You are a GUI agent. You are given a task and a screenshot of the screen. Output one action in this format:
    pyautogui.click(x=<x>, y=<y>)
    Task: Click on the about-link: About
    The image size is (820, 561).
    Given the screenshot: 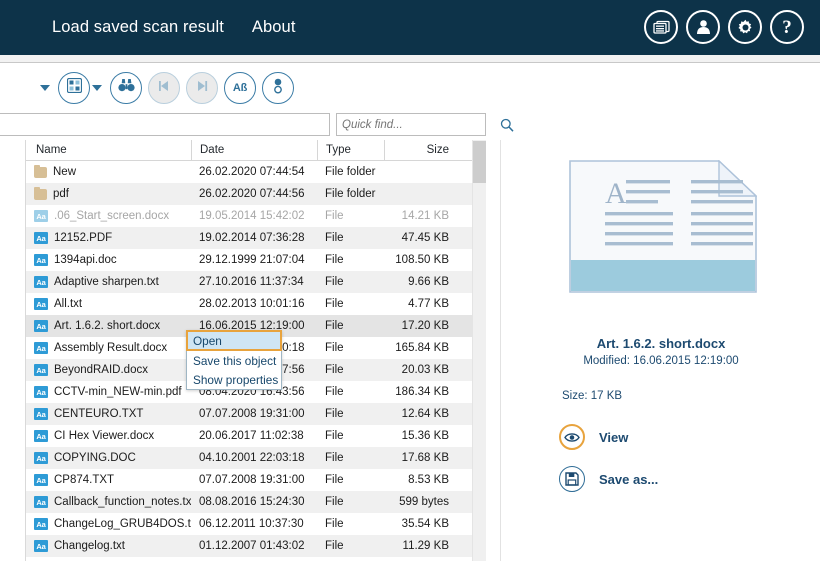 What is the action you would take?
    pyautogui.click(x=274, y=27)
    